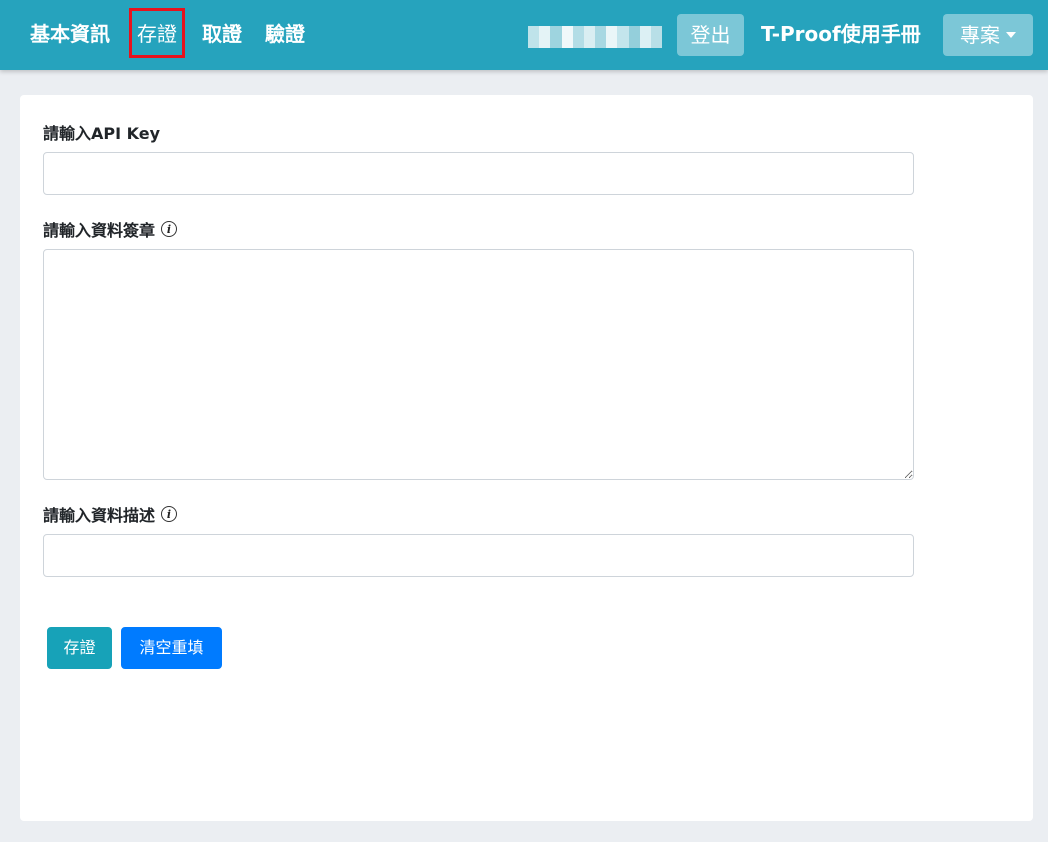 The width and height of the screenshot is (1048, 842). What do you see at coordinates (595, 37) in the screenshot?
I see `username-redacted` at bounding box center [595, 37].